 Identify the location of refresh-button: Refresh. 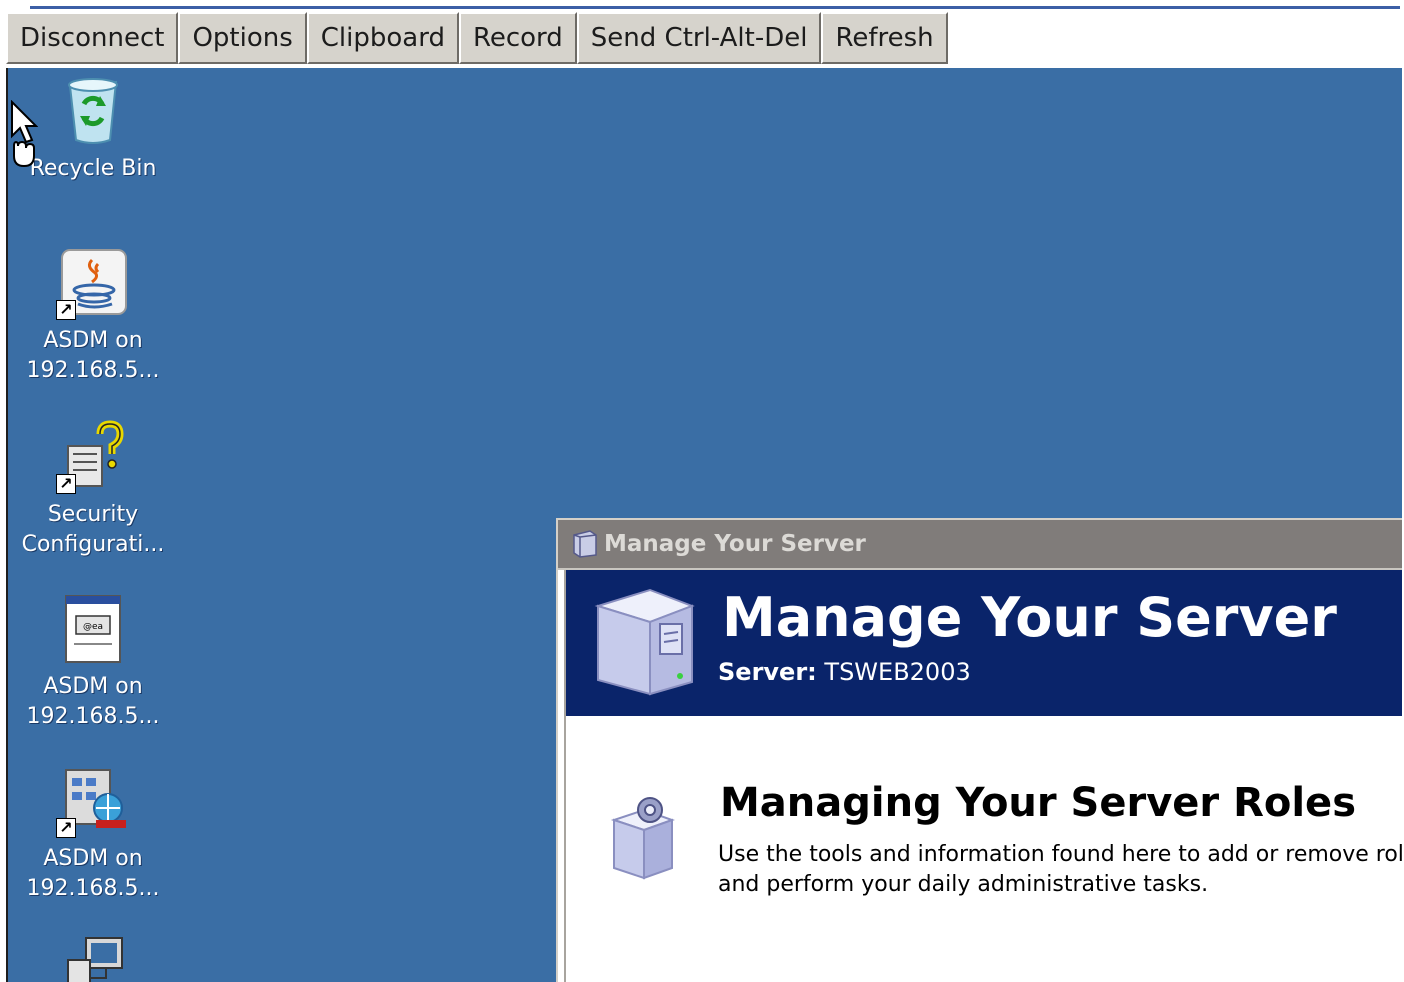
(884, 38).